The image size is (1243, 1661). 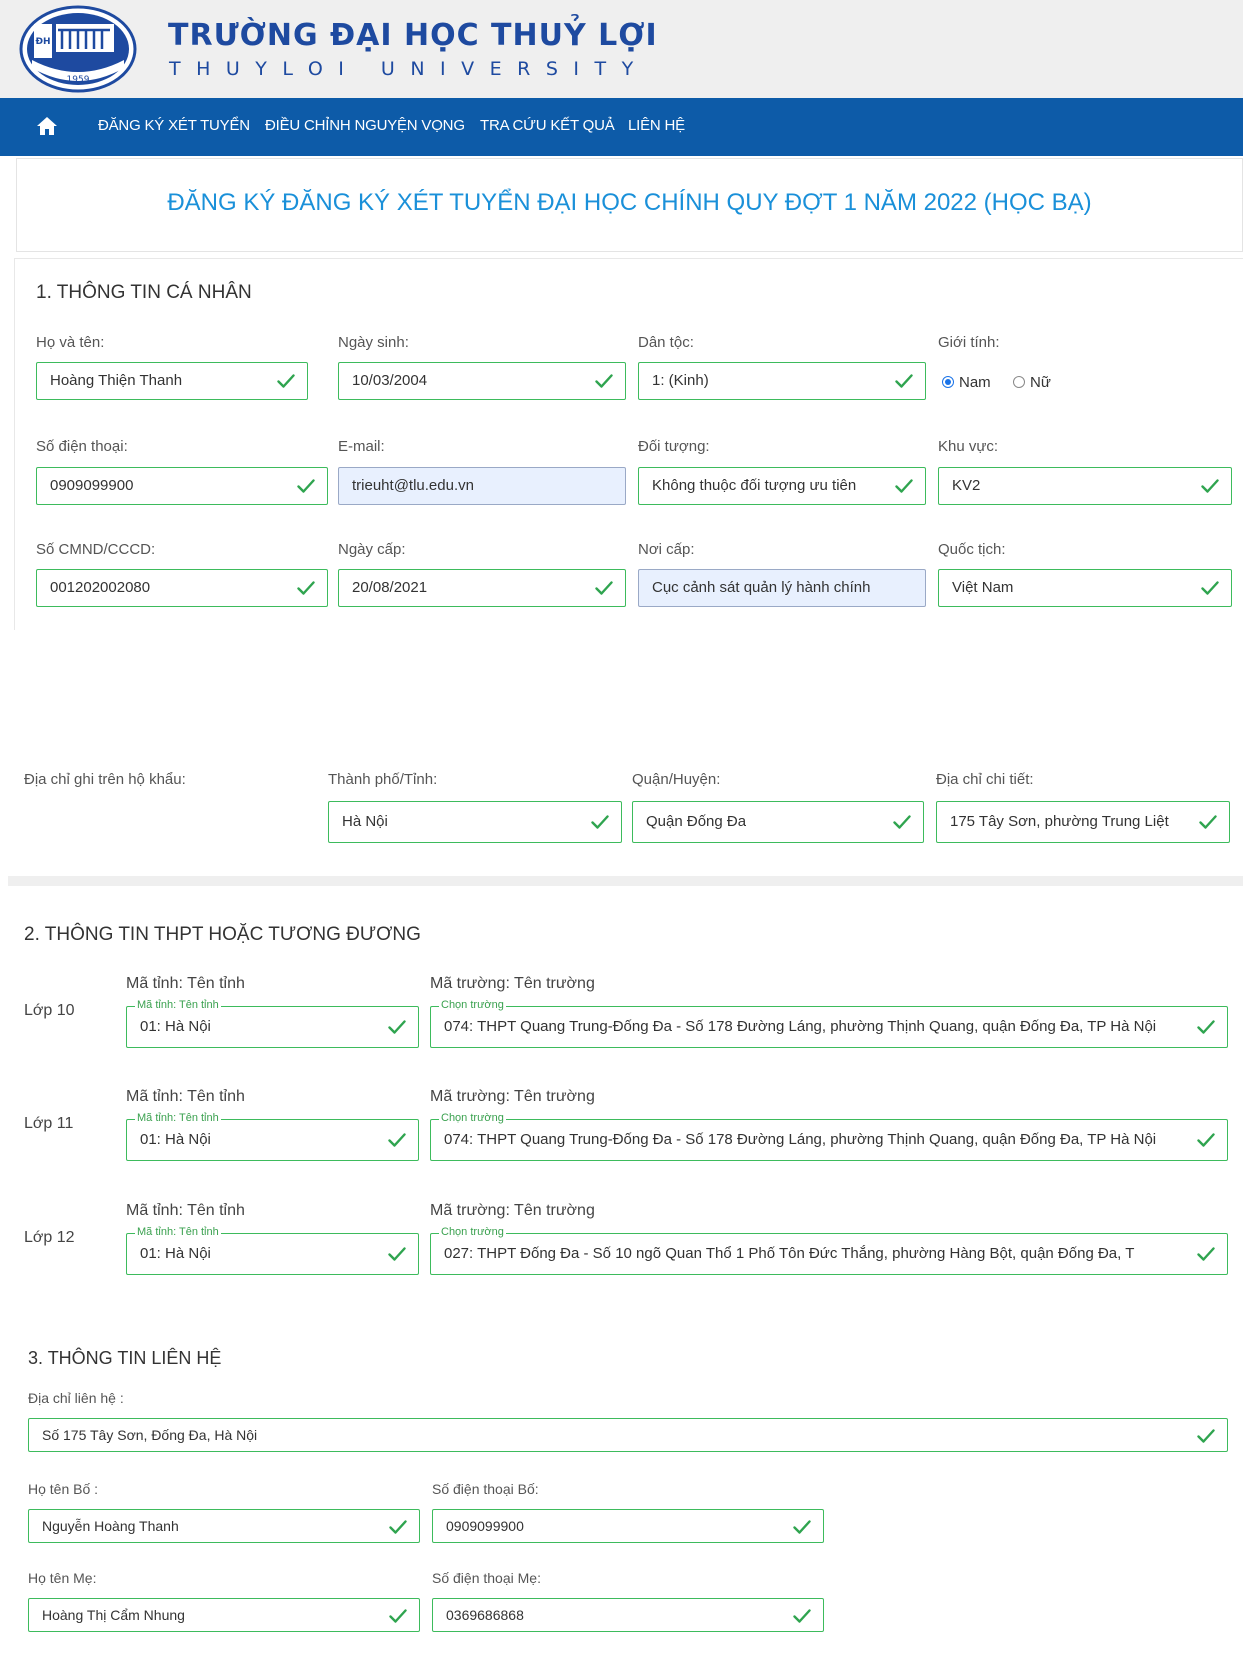 I want to click on issue-place-label: Nơi cấp:, so click(x=666, y=549).